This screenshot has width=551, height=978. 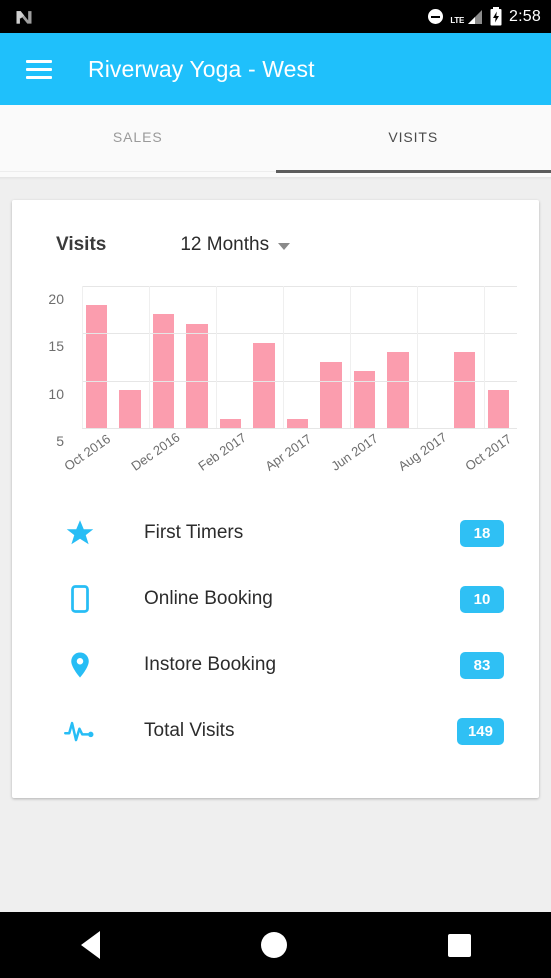 I want to click on x-axis-tick-label: Feb 2017, so click(x=221, y=451).